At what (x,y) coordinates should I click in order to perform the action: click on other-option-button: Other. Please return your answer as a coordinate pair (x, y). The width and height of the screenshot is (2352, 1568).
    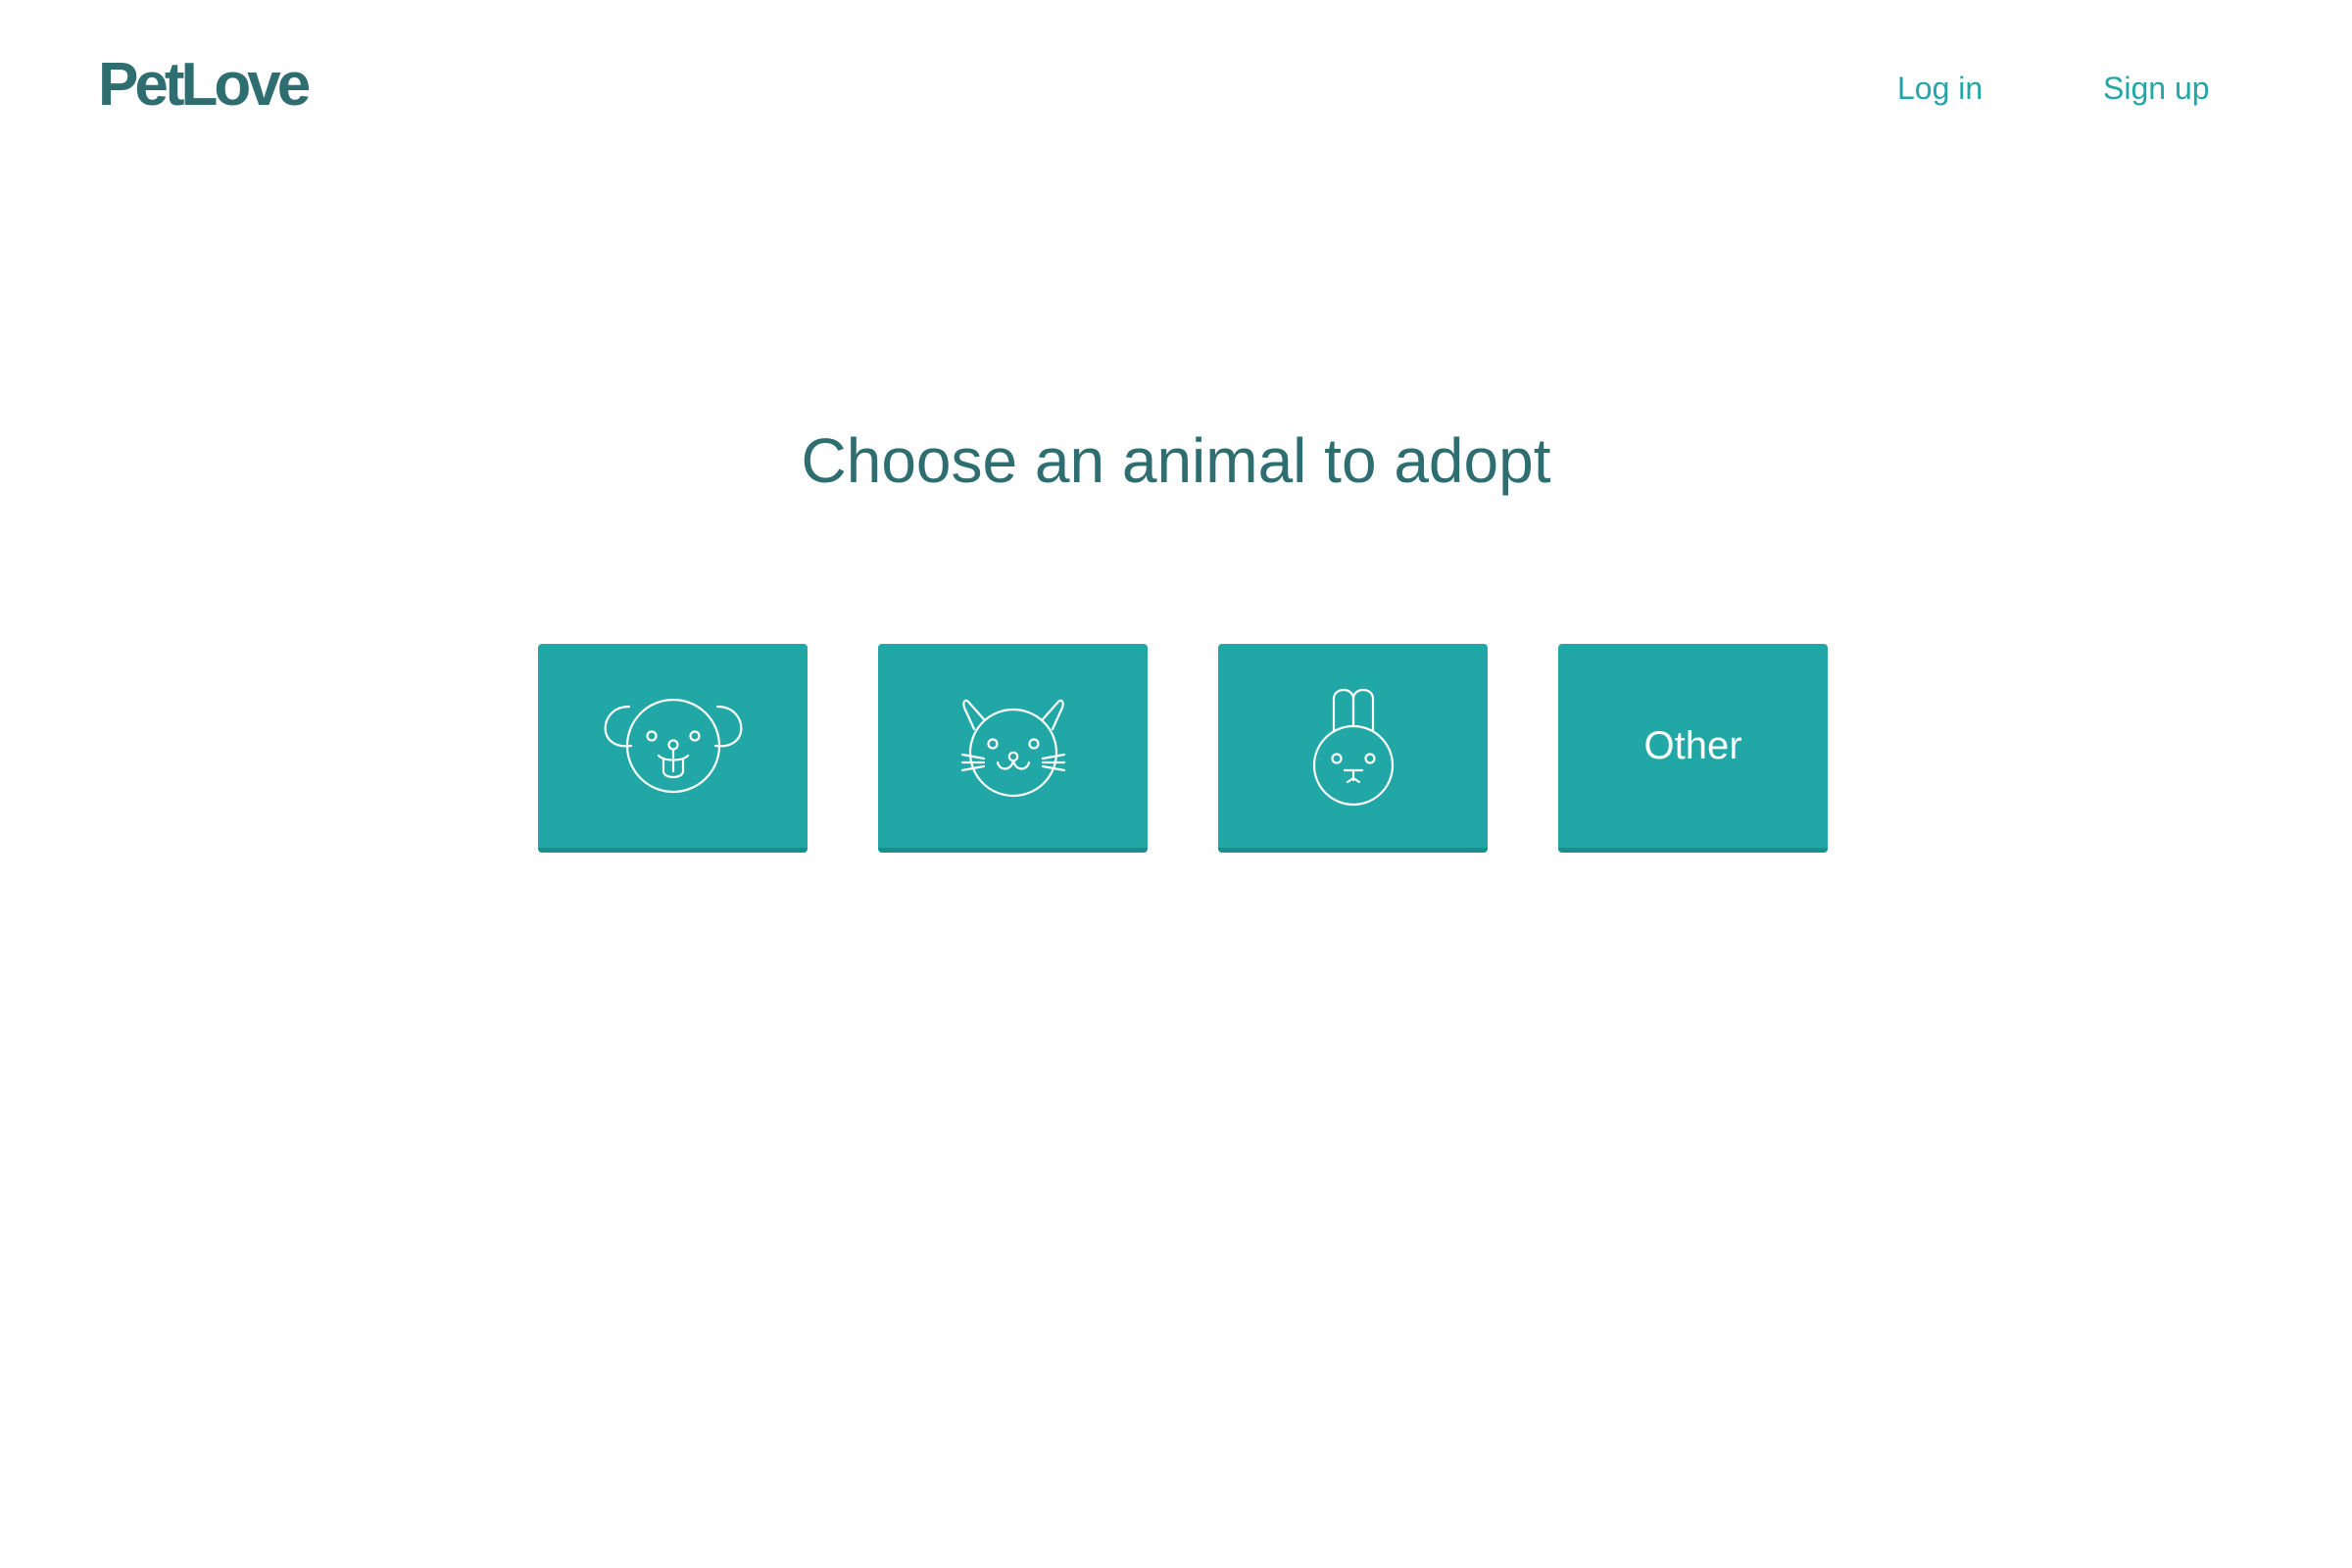
    Looking at the image, I should click on (1693, 748).